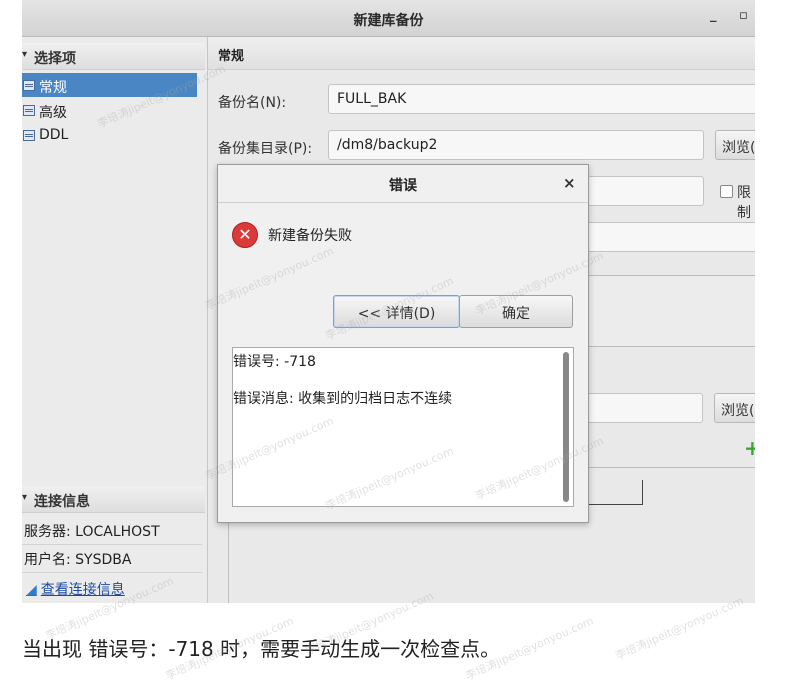  Describe the element at coordinates (109, 135) in the screenshot. I see `sidebar-item-ddl: DDL` at that location.